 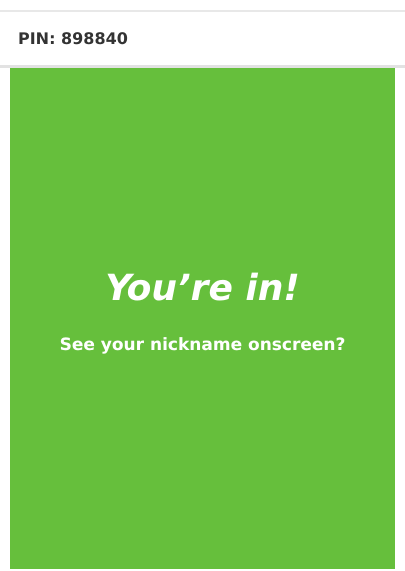 I want to click on status-message: See your nickname onscreen?, so click(x=203, y=345).